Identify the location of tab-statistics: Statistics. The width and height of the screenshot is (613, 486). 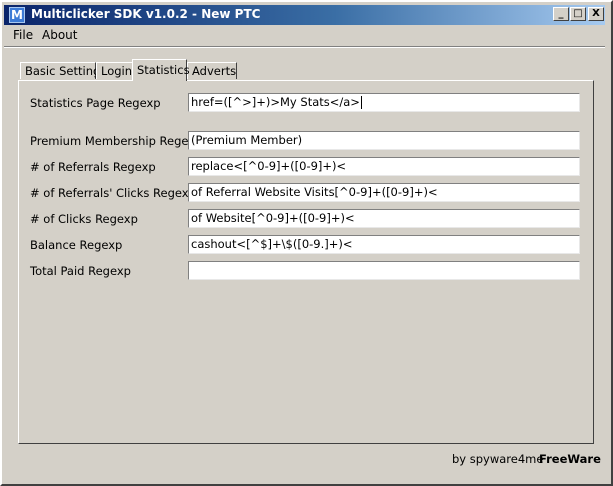
(161, 70).